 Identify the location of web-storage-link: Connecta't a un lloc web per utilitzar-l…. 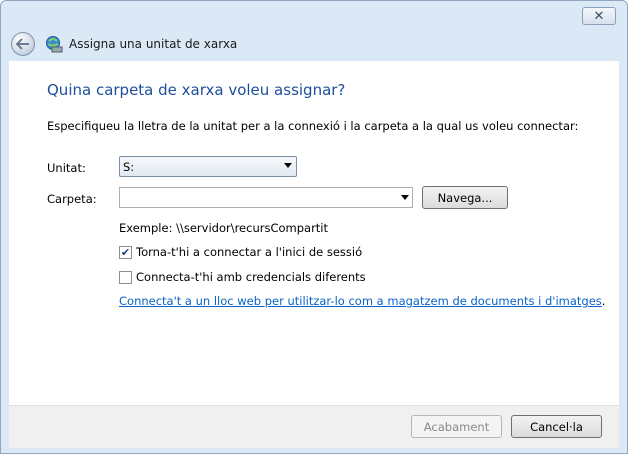
(360, 301).